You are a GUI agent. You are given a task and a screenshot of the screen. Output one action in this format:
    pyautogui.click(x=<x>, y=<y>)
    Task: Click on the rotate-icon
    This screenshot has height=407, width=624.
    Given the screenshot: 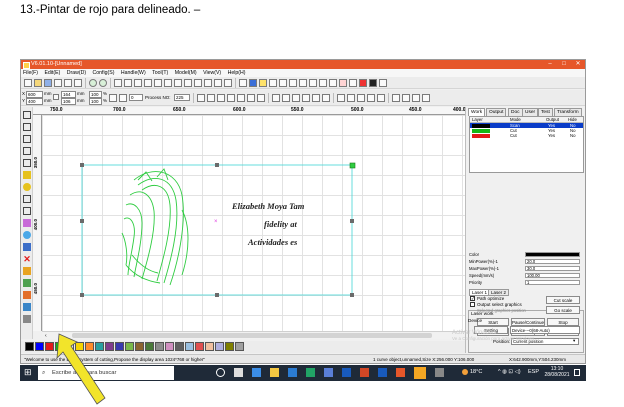 What is the action you would take?
    pyautogui.click(x=123, y=98)
    